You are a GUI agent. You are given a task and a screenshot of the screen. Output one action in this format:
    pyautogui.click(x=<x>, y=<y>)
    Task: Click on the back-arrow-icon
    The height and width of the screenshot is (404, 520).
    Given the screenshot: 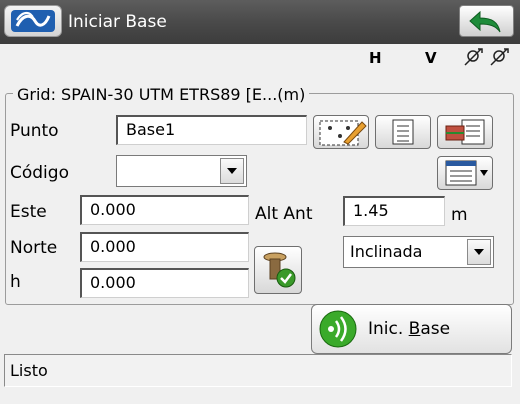 What is the action you would take?
    pyautogui.click(x=485, y=21)
    